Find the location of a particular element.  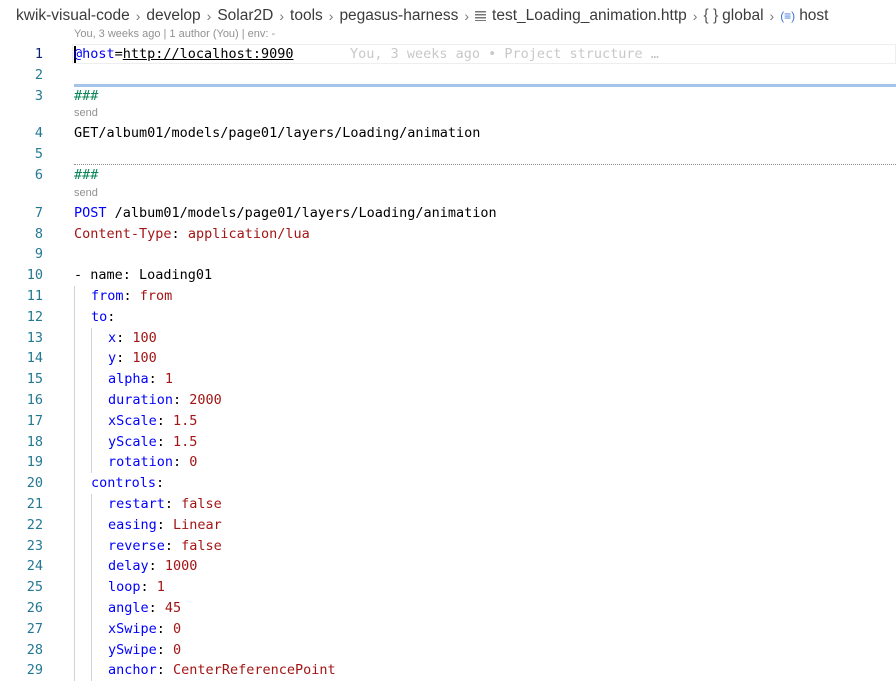

code-line: 2 is located at coordinates (448, 75).